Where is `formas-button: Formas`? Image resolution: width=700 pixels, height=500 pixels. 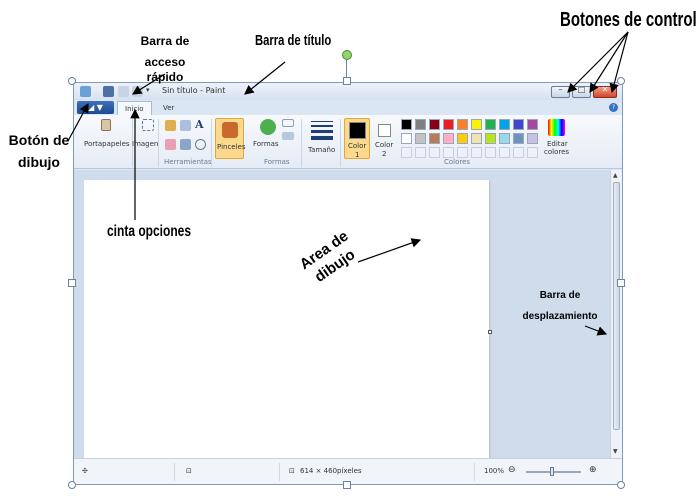 formas-button: Formas is located at coordinates (266, 144).